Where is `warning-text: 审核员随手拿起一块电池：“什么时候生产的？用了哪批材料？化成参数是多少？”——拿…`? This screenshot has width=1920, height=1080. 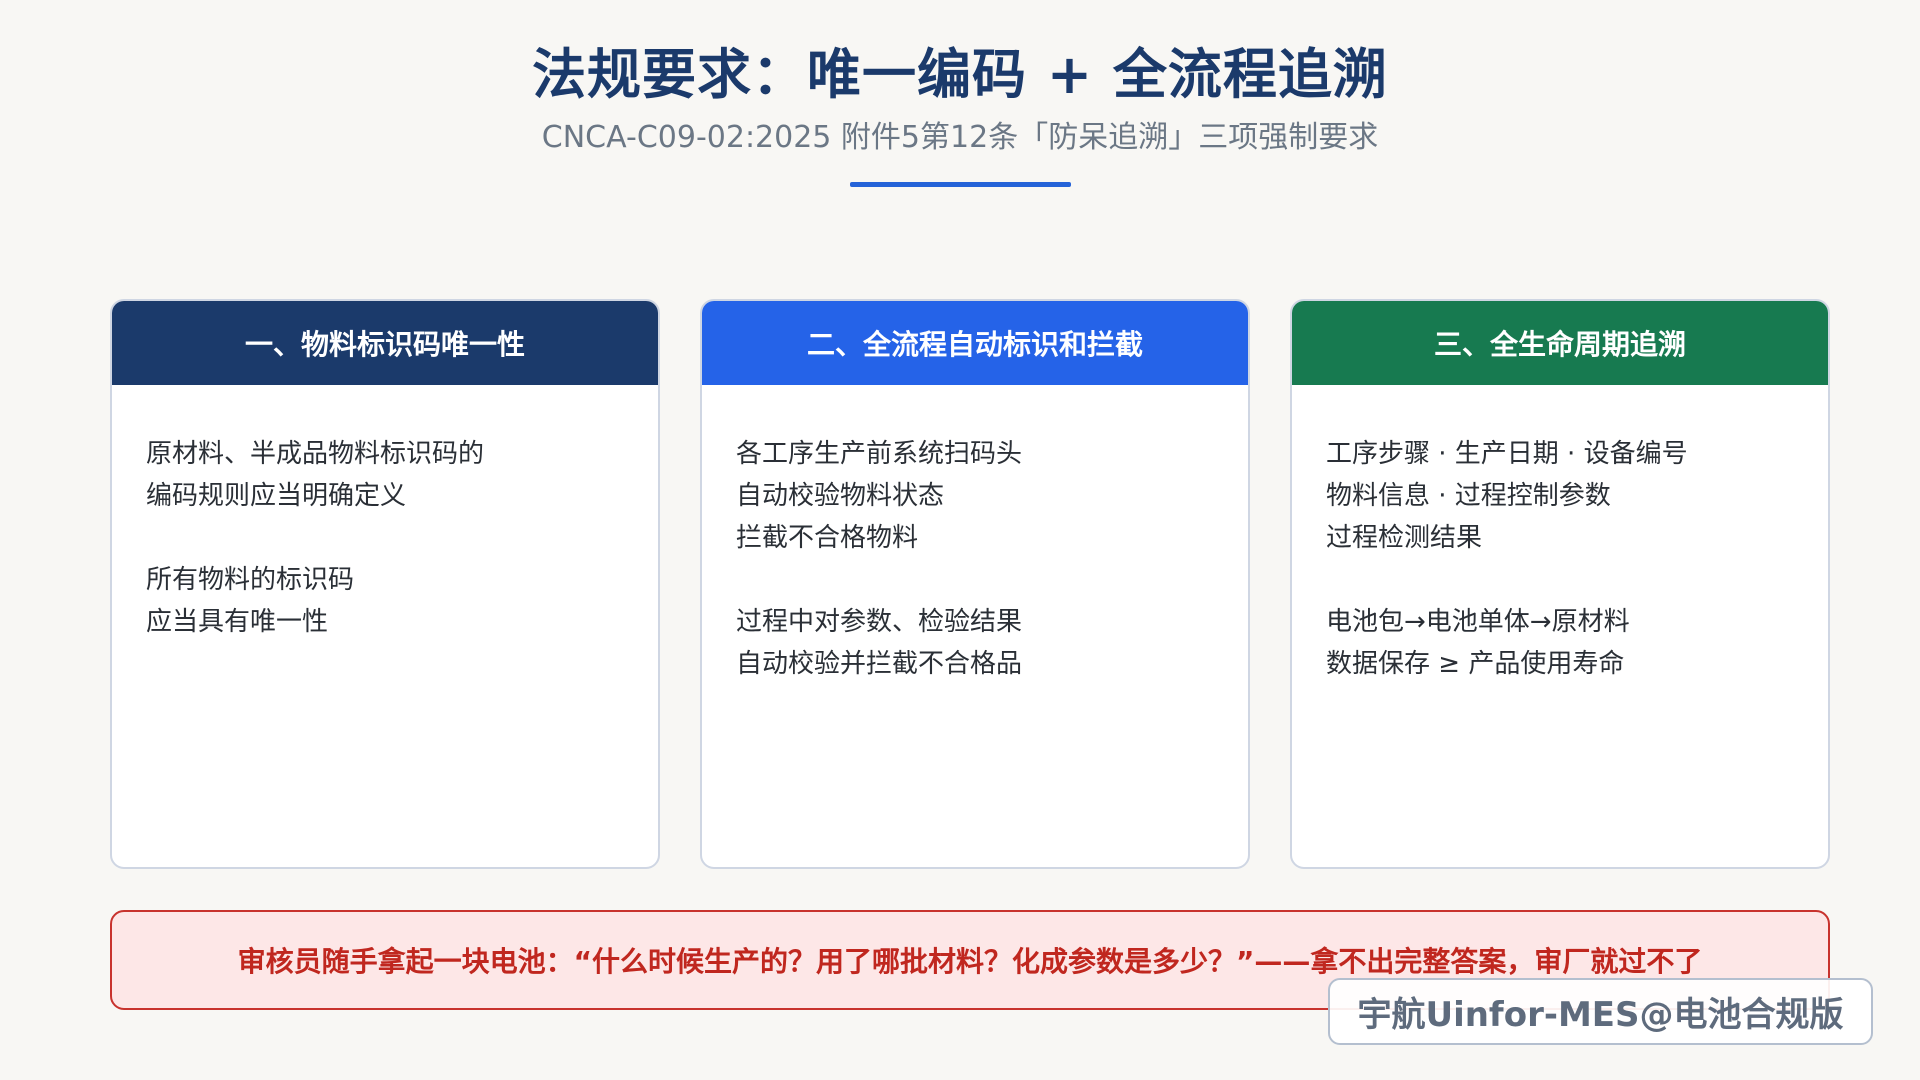
warning-text: 审核员随手拿起一块电池：“什么时候生产的？用了哪批材料？化成参数是多少？”——拿… is located at coordinates (970, 961).